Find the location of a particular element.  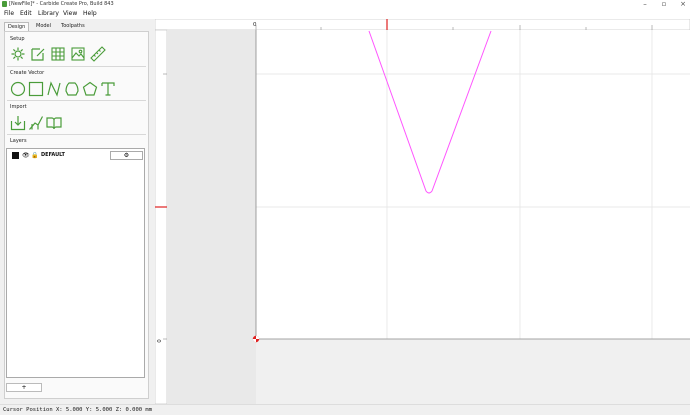

grid-button is located at coordinates (58, 54).